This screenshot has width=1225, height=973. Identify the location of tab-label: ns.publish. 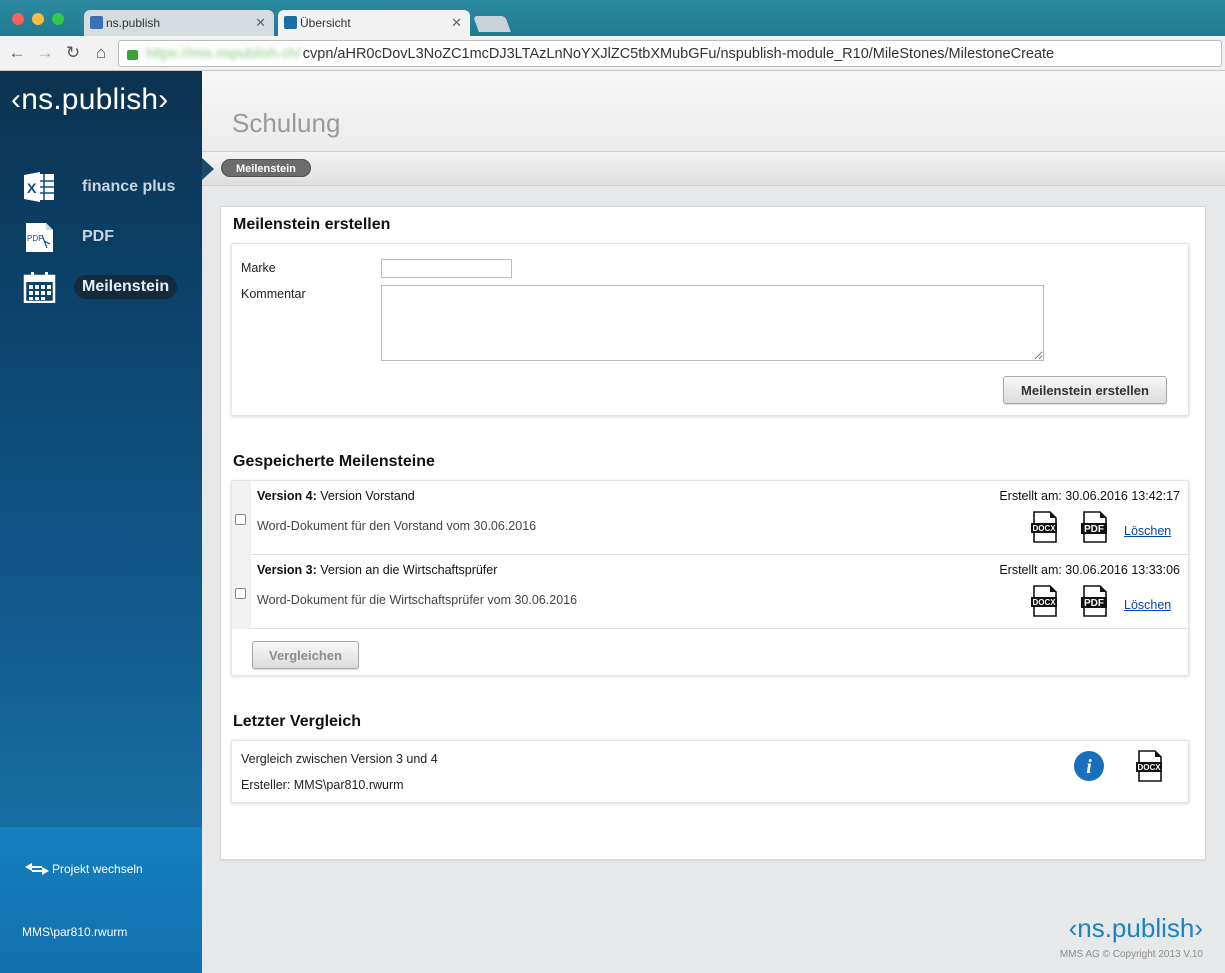
(133, 23).